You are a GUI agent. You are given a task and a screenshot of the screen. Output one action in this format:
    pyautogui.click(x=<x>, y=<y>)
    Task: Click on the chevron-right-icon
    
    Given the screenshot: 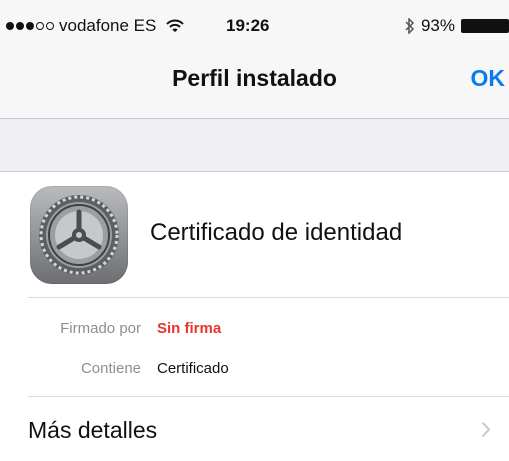 What is the action you would take?
    pyautogui.click(x=486, y=432)
    